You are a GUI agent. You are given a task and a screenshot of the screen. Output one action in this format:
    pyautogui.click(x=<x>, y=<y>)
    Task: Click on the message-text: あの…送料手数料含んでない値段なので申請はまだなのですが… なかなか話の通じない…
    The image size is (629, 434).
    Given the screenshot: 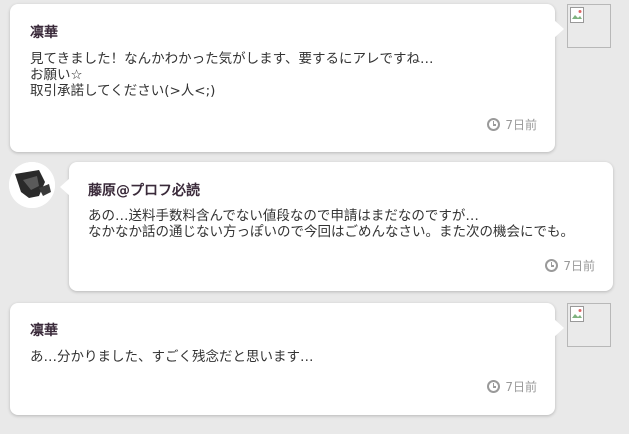 What is the action you would take?
    pyautogui.click(x=331, y=224)
    